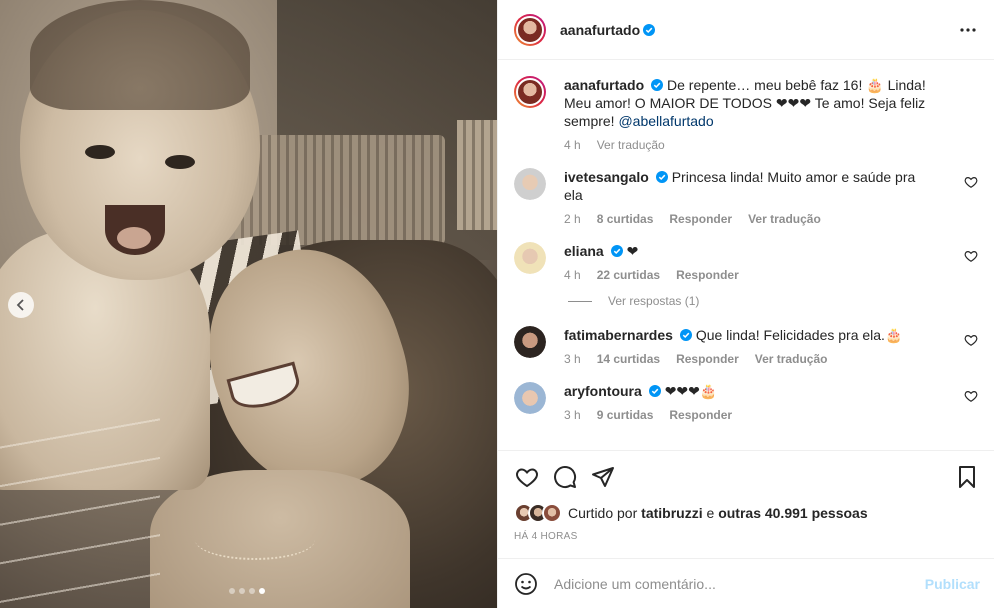 This screenshot has width=994, height=608. Describe the element at coordinates (665, 121) in the screenshot. I see `caption-mention-link: @abellafurtado` at that location.